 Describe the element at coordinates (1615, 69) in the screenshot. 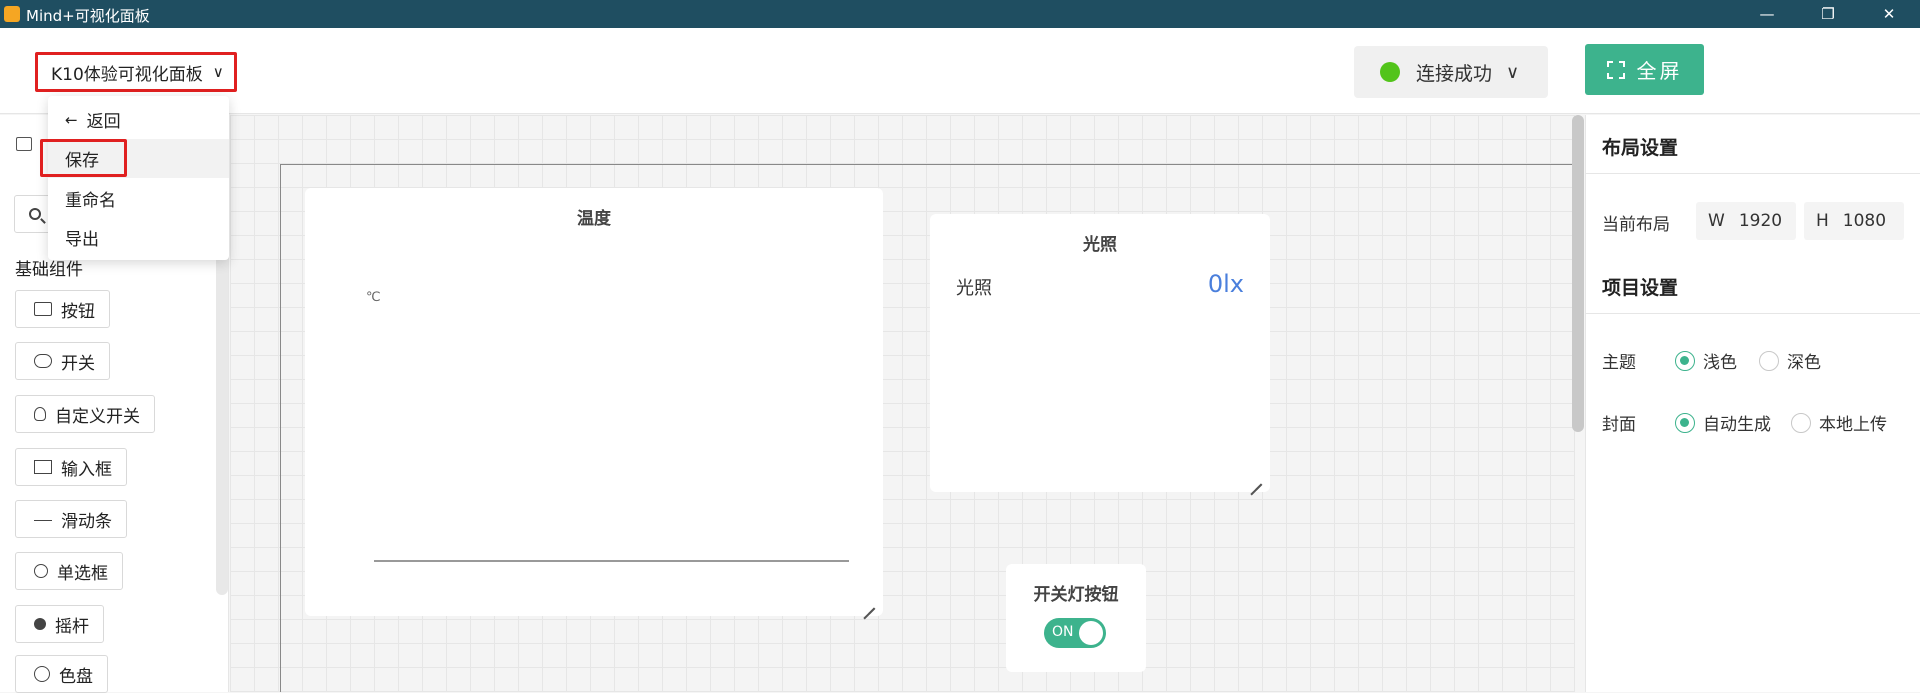

I see `fullscreen-icon` at that location.